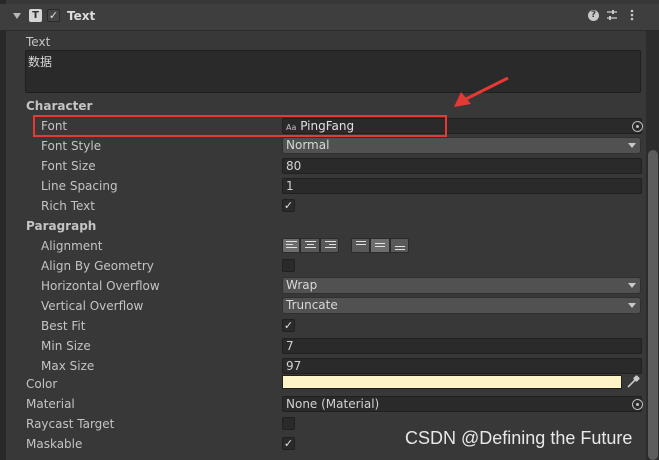 This screenshot has width=659, height=460. I want to click on component-enabled-checkbox: ✓, so click(53, 15).